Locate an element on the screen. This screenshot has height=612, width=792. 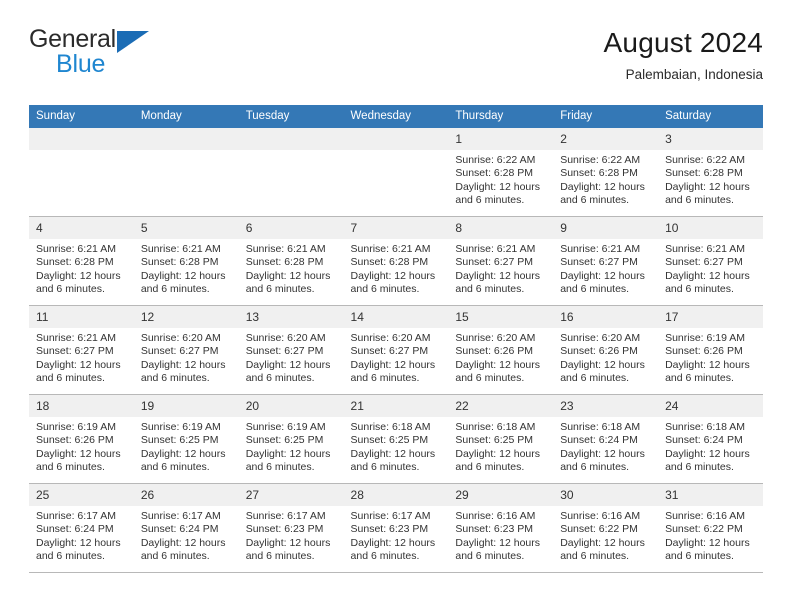
sunset-text: Sunset: 6:26 PM is located at coordinates (75, 440).